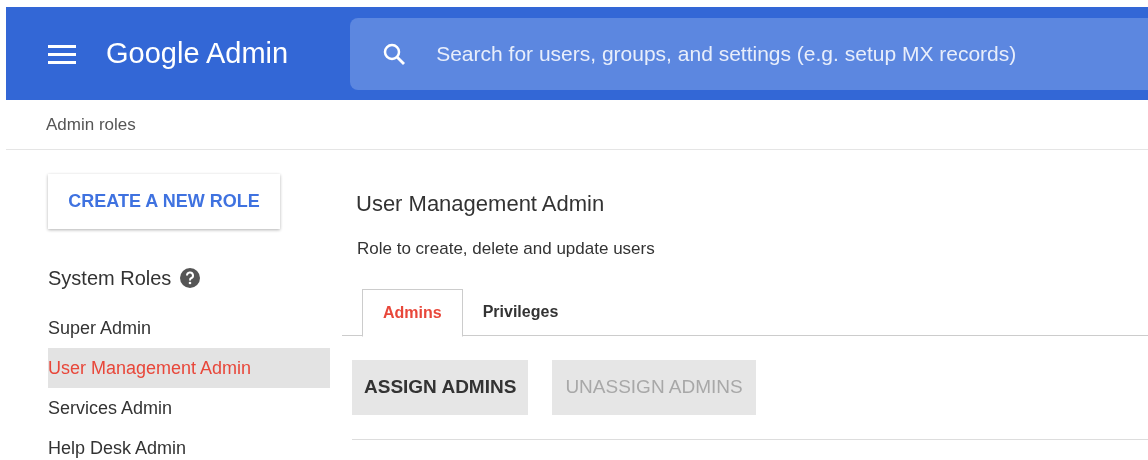 The width and height of the screenshot is (1148, 460). Describe the element at coordinates (197, 53) in the screenshot. I see `app-title: Google Admin` at that location.